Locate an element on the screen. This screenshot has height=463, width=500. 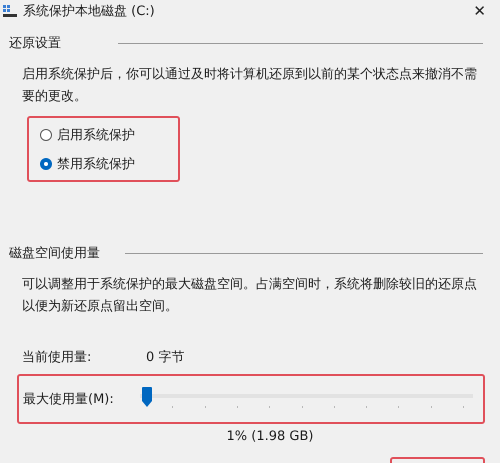
radio-option: 启用系统保护 is located at coordinates (109, 135).